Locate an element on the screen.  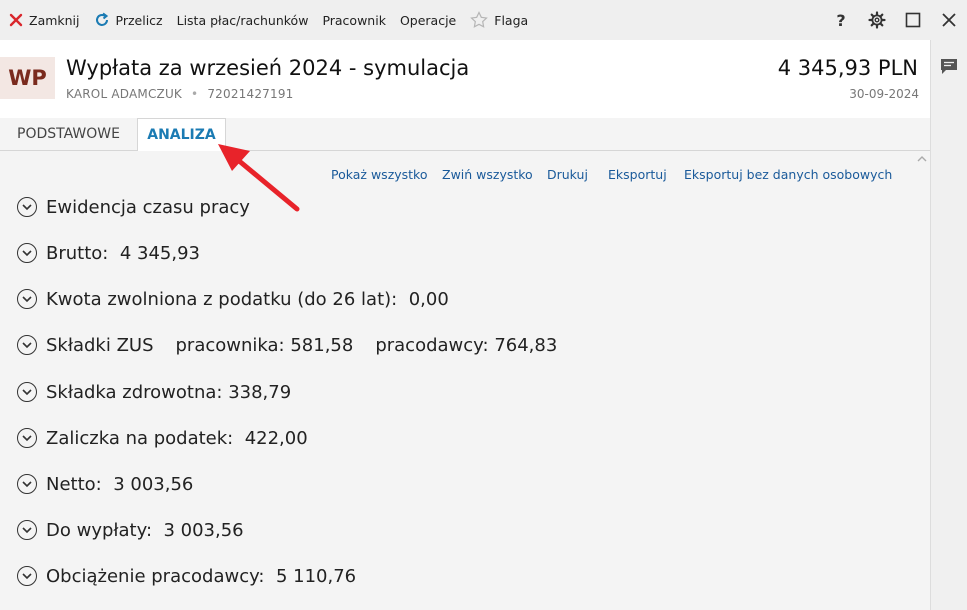
employer-contribution-value: 764,83 is located at coordinates (526, 345).